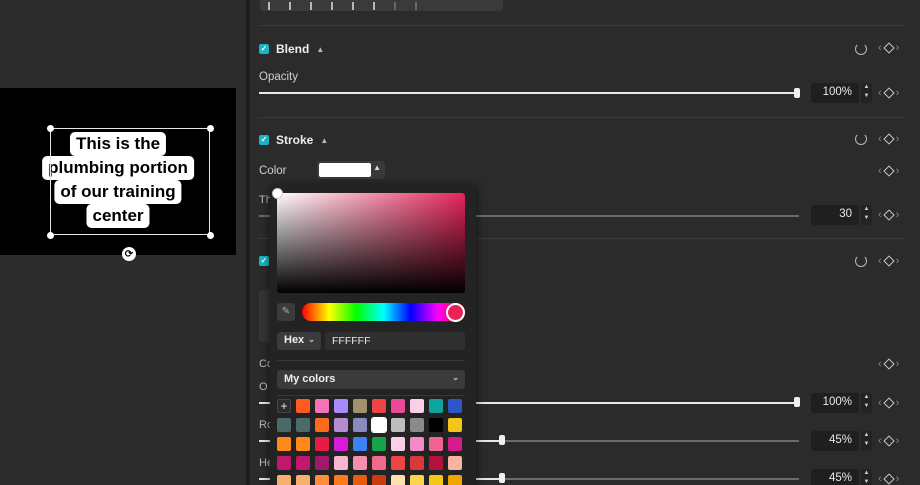 Image resolution: width=920 pixels, height=485 pixels. I want to click on he-value-field: 45%, so click(835, 477).